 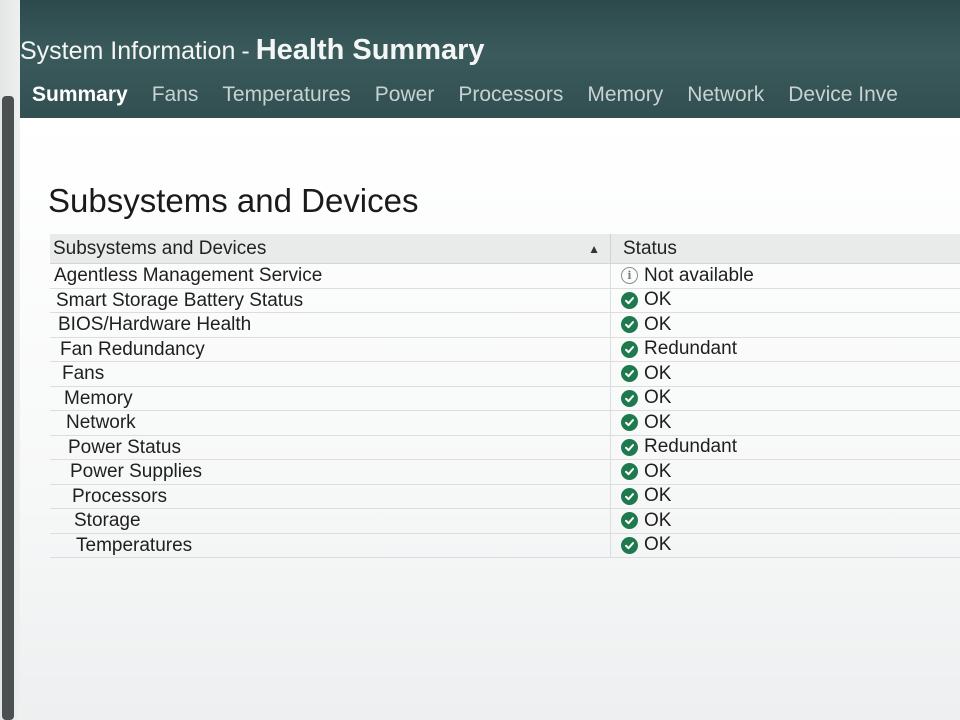 What do you see at coordinates (505, 545) in the screenshot?
I see `table-row: Temperatures OK` at bounding box center [505, 545].